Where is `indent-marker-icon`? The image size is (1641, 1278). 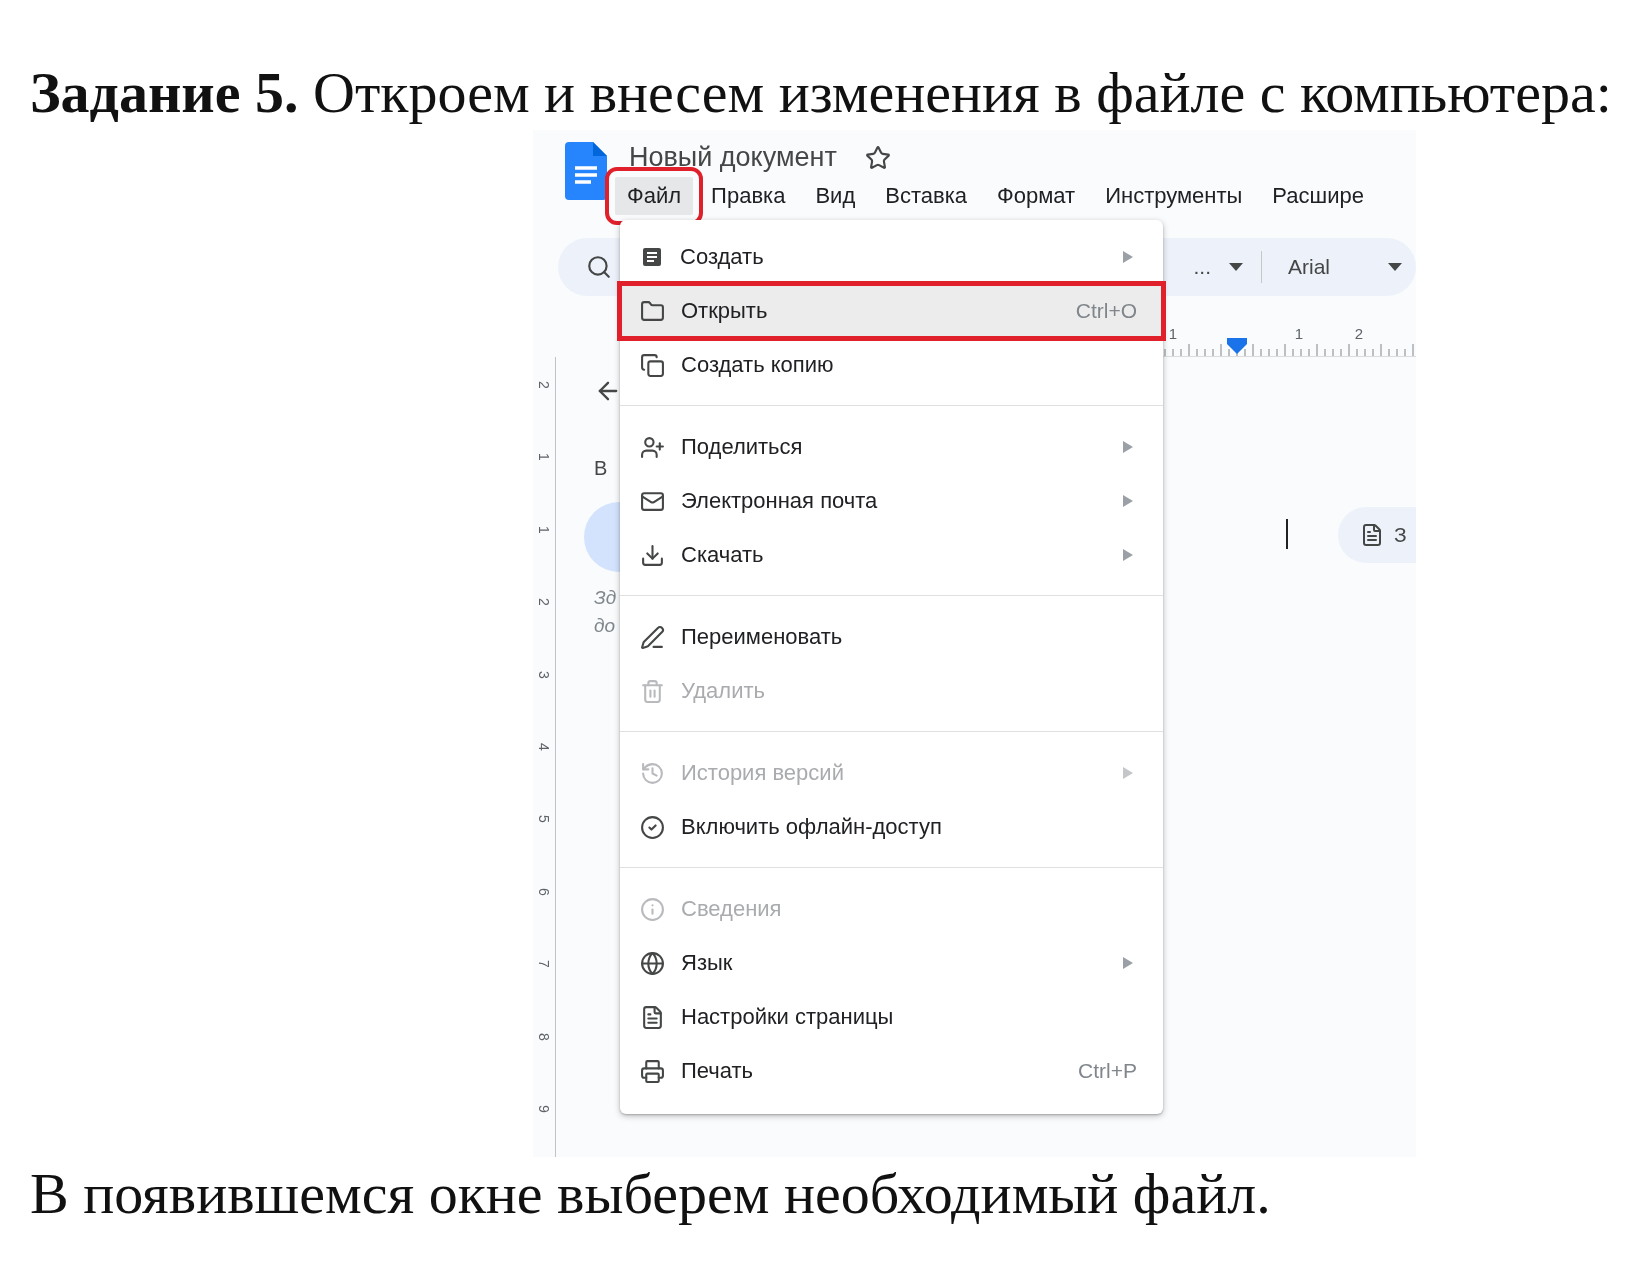 indent-marker-icon is located at coordinates (1237, 347).